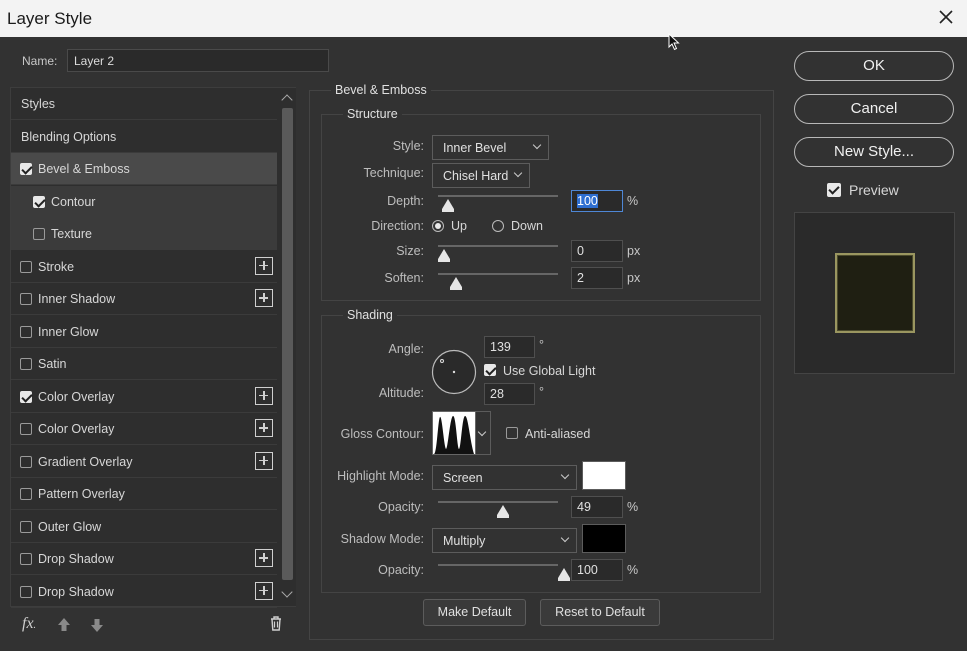  I want to click on gloss-contour-preview, so click(454, 433).